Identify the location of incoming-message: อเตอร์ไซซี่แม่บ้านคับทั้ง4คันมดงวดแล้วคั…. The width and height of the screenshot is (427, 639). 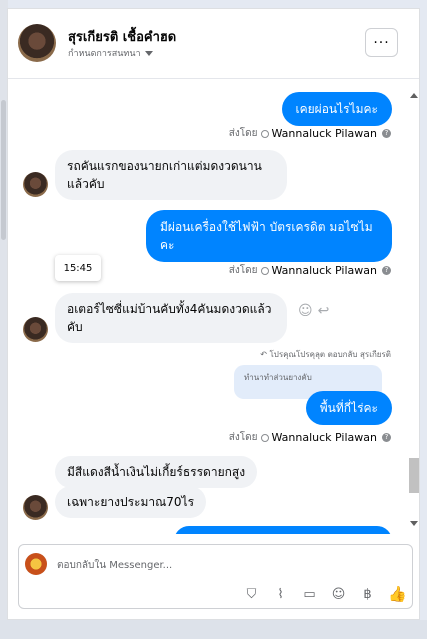
(171, 318).